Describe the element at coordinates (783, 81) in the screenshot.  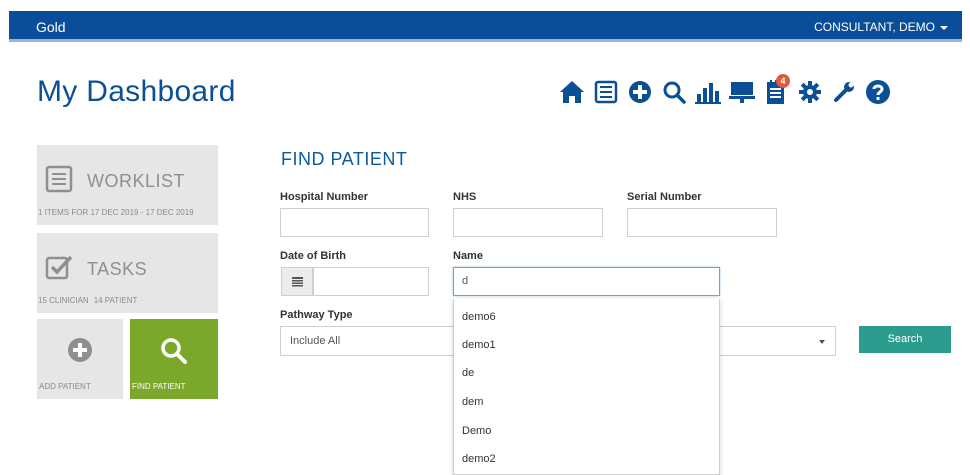
I see `notification-badge: 4` at that location.